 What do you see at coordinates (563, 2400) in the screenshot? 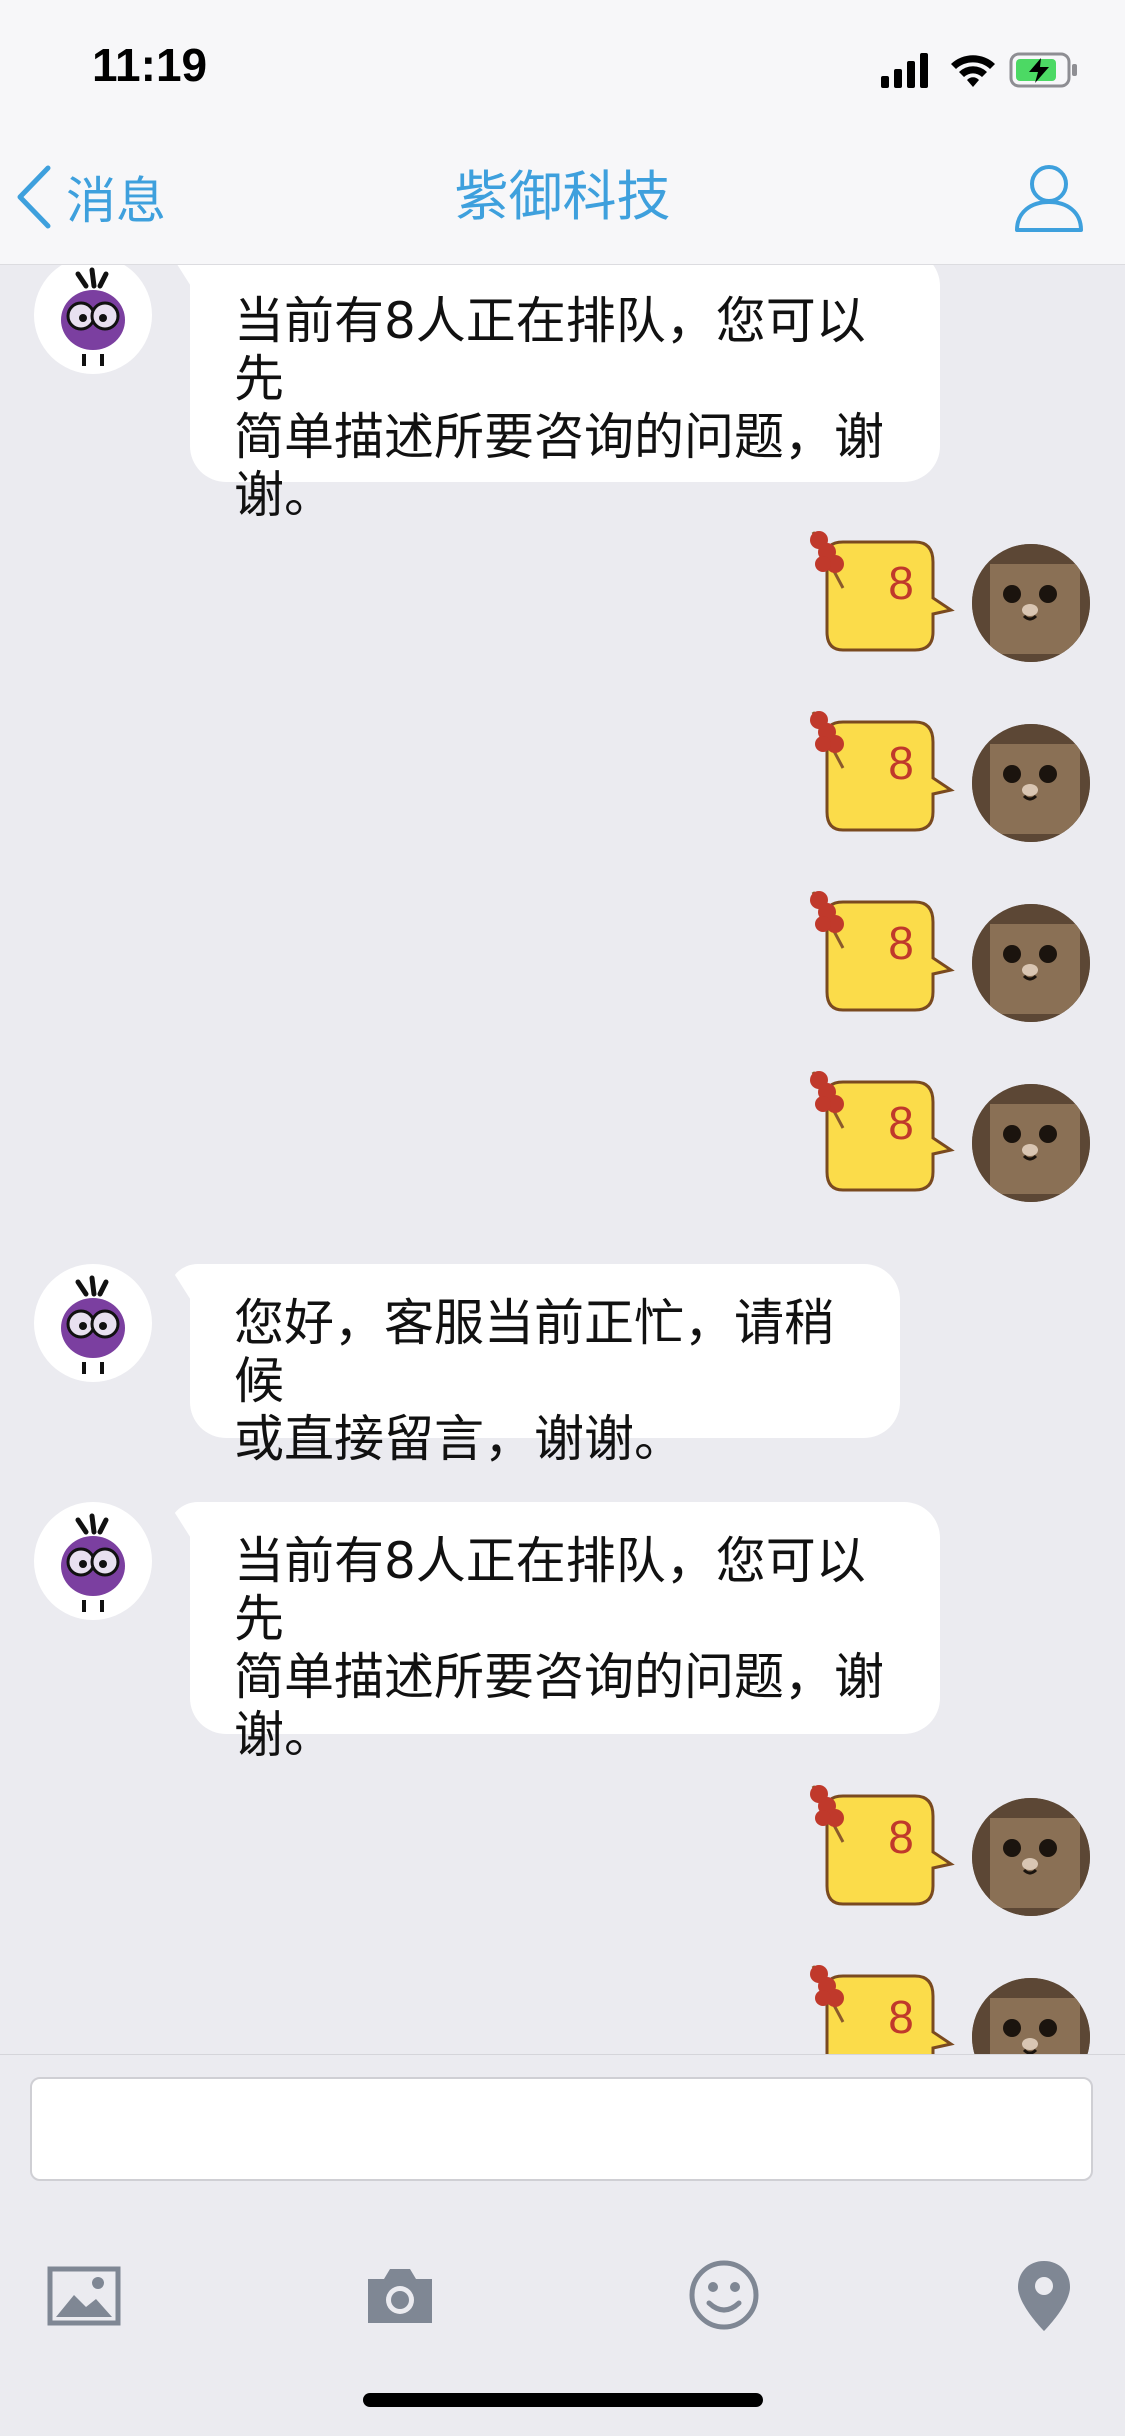
I see `home-indicator` at bounding box center [563, 2400].